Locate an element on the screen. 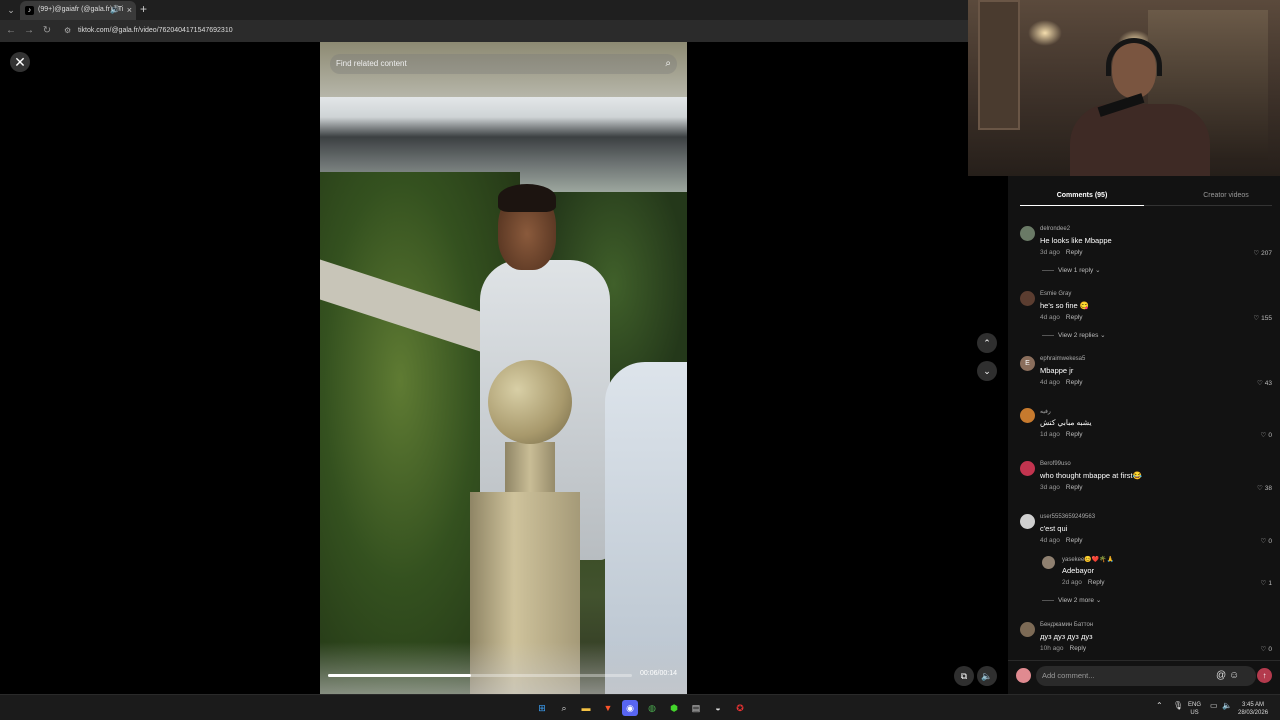 The width and height of the screenshot is (1280, 720). view-replies-label: View 2 replies is located at coordinates (1078, 335).